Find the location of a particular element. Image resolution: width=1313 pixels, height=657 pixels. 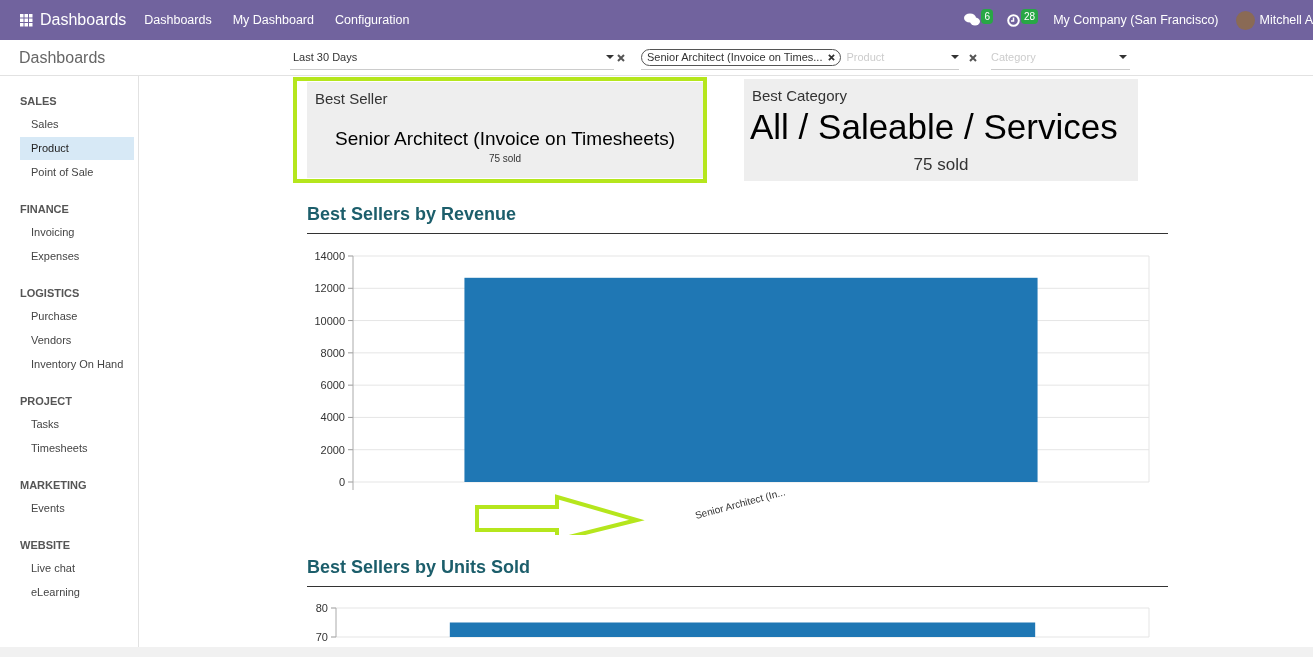

sidebar-item: Product is located at coordinates (77, 148).